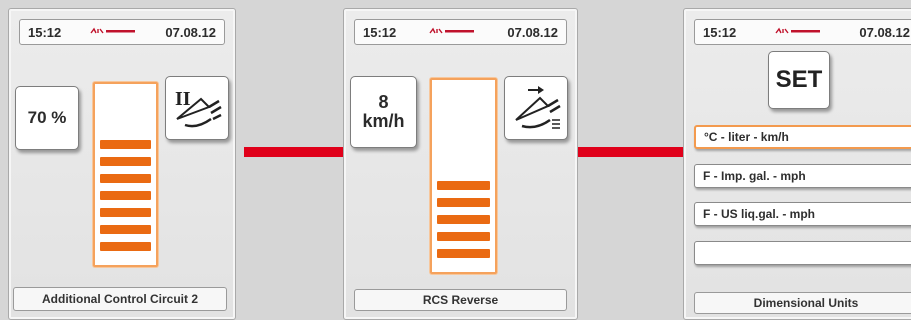 The image size is (911, 320). Describe the element at coordinates (120, 299) in the screenshot. I see `function-label: Additional Control Circuit 2` at that location.